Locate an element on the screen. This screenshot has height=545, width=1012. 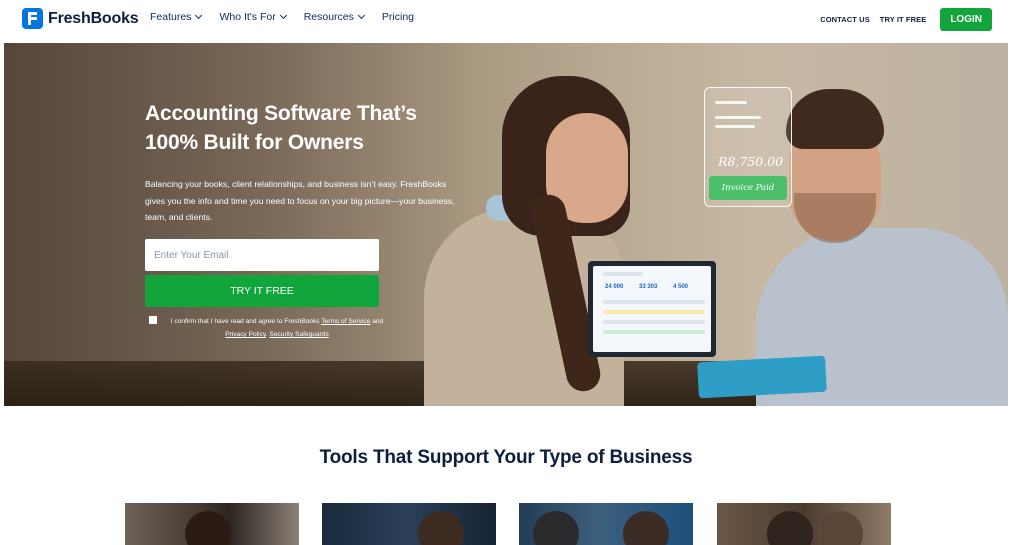
brand-name: FreshBooks is located at coordinates (93, 18).